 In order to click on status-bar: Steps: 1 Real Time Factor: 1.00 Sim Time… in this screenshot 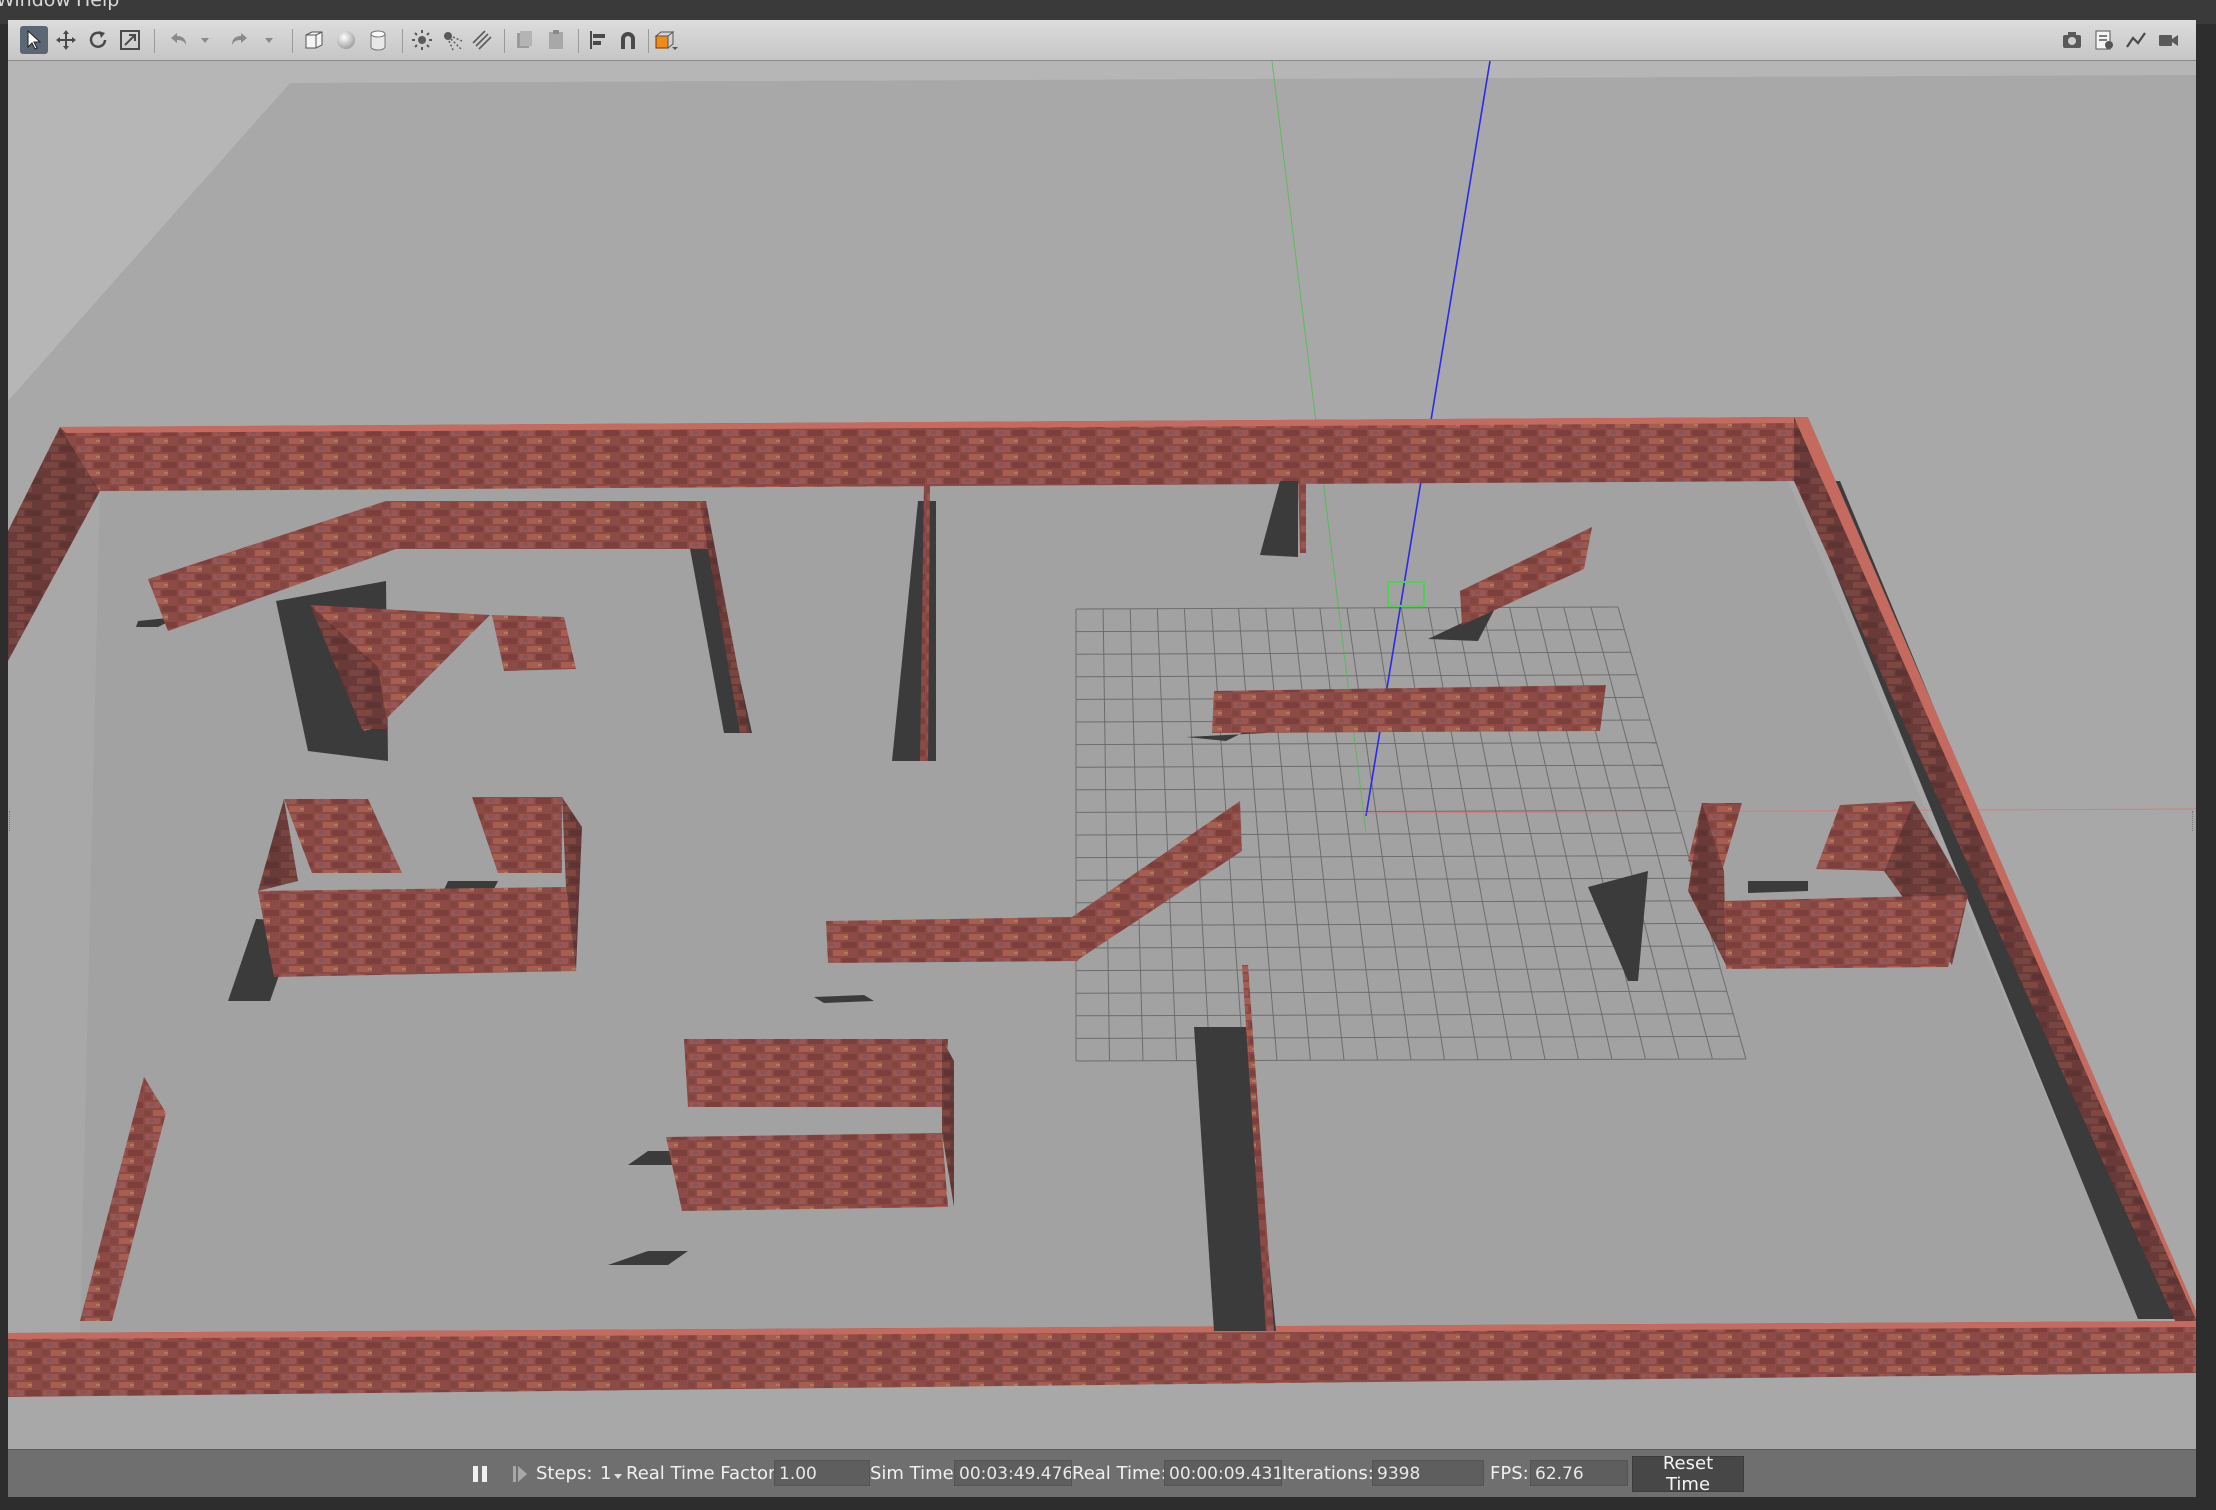, I will do `click(1102, 1473)`.